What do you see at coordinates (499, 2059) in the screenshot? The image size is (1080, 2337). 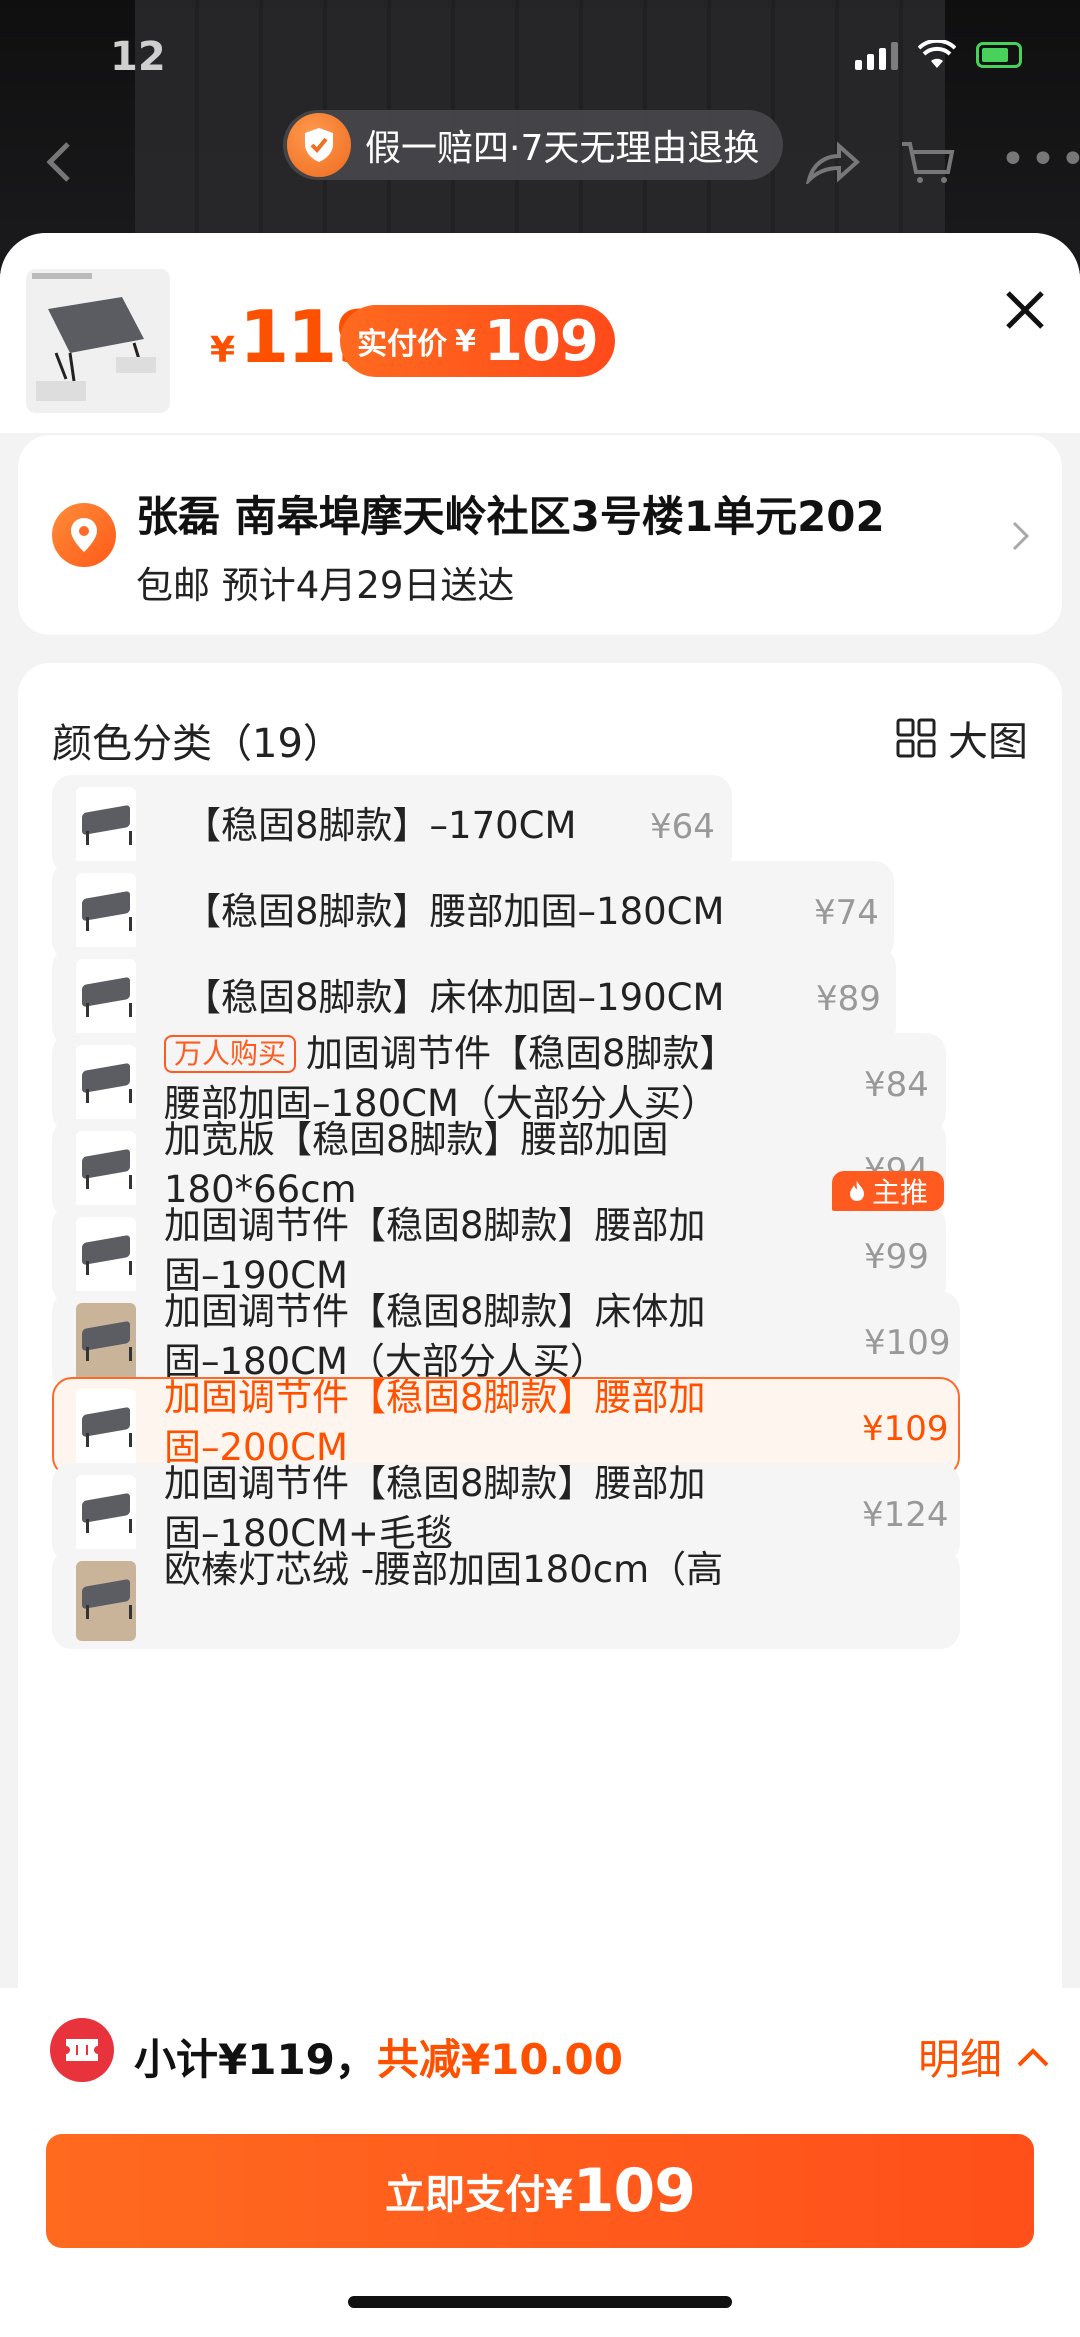 I see `discount-amount: 共减¥10.00` at bounding box center [499, 2059].